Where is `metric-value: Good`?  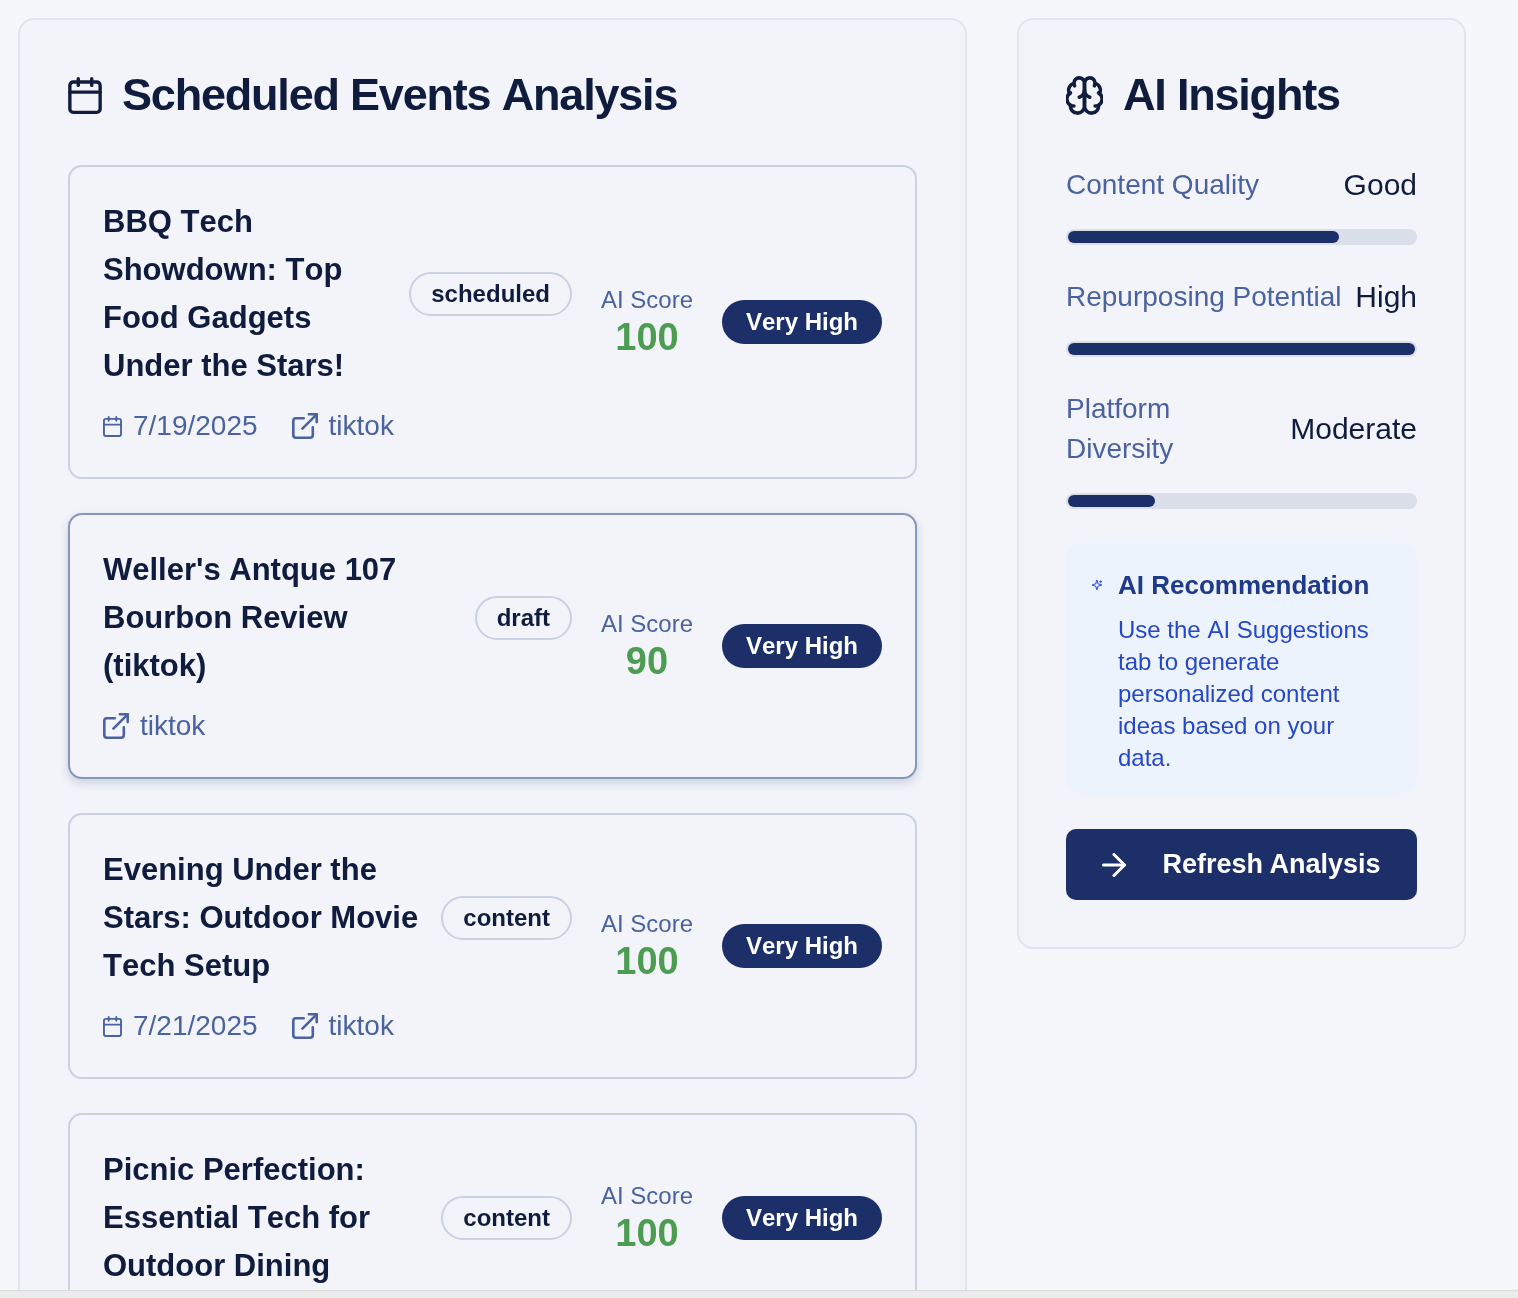 metric-value: Good is located at coordinates (1380, 185).